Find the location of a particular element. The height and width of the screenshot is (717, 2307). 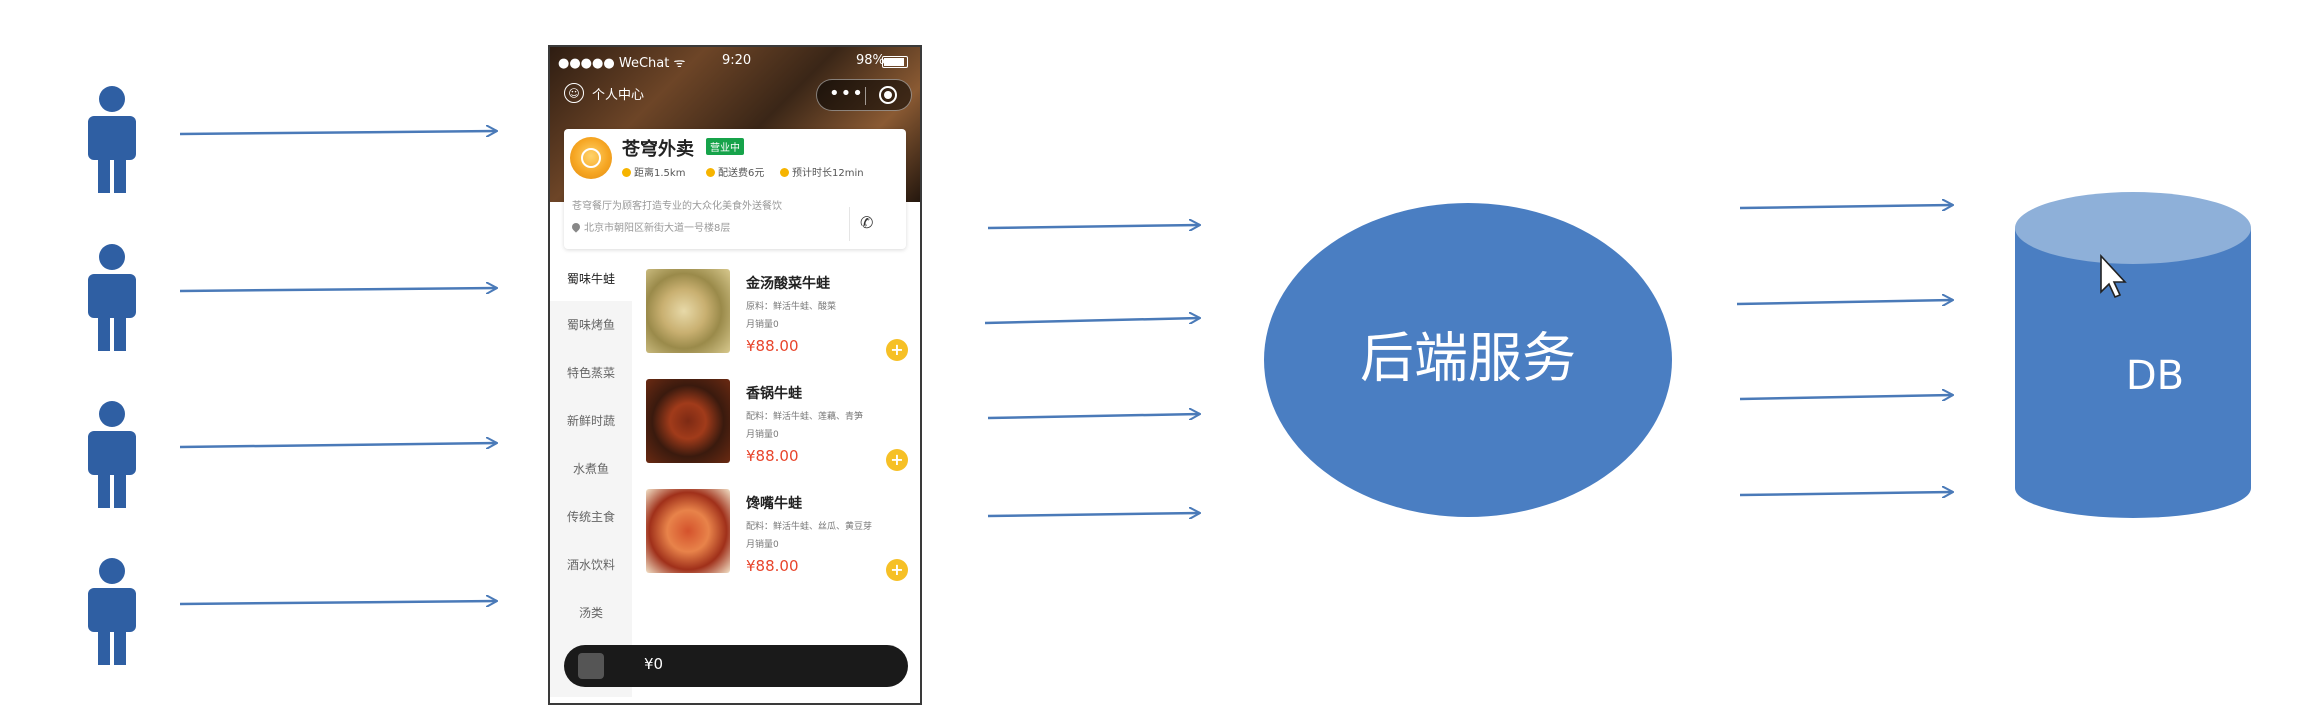

category-sidebar: 蜀味牛蛙 蜀味烤鱼 特色蒸菜 新鲜时蔬 水煮鱼 传统主食 酒水饮料 汤类 is located at coordinates (591, 477).